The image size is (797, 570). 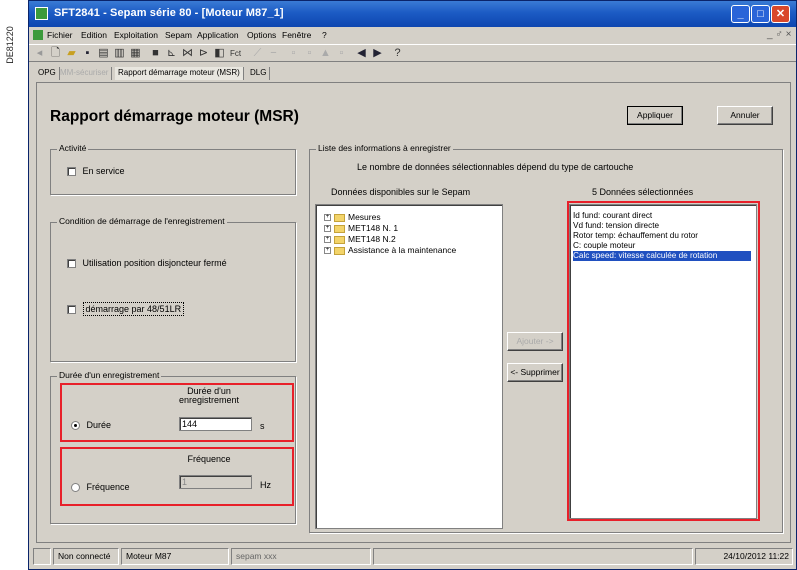 What do you see at coordinates (10, 45) in the screenshot?
I see `figure-reference-label: DE81220` at bounding box center [10, 45].